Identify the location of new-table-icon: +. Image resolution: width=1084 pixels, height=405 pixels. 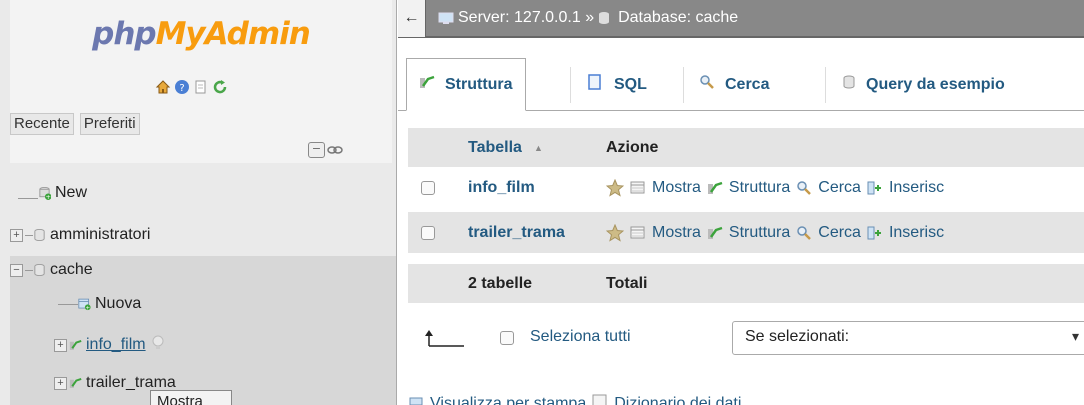
(84, 304).